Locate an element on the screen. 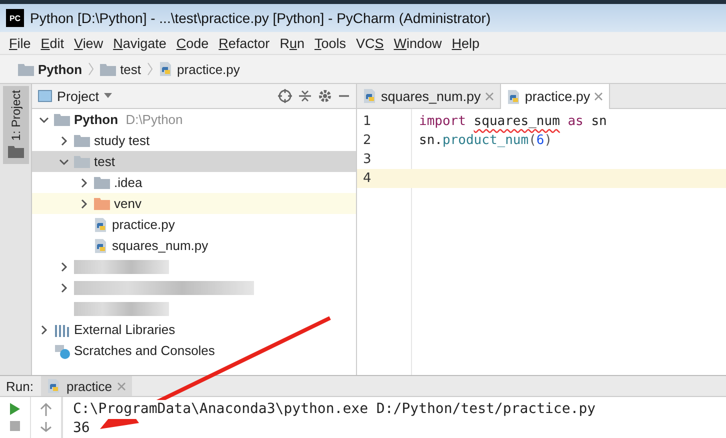 This screenshot has height=438, width=726. breadcrumb-item: Python is located at coordinates (50, 69).